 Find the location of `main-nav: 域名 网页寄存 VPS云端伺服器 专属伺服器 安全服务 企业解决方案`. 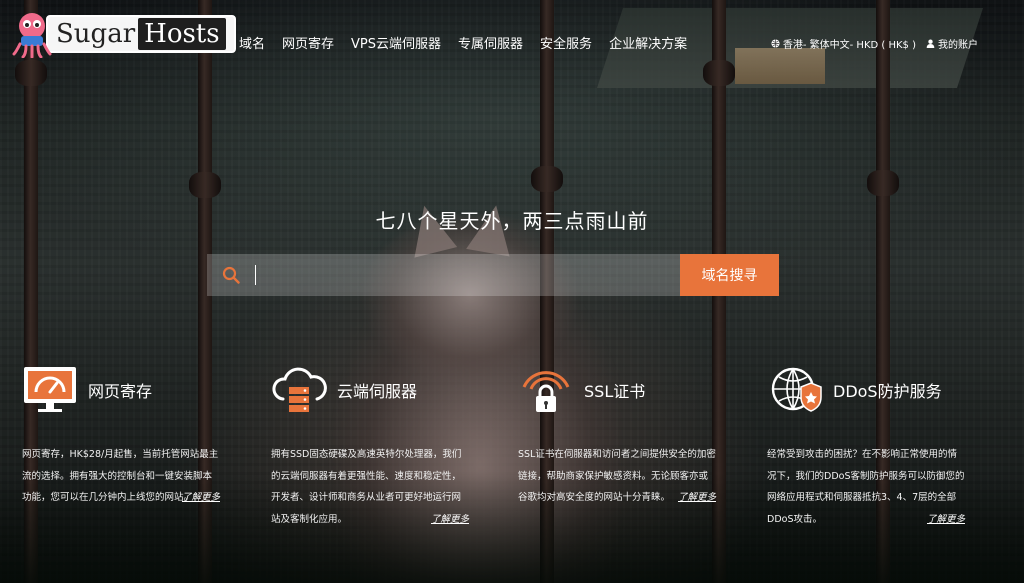

main-nav: 域名 网页寄存 VPS云端伺服器 专属伺服器 安全服务 企业解决方案 is located at coordinates (463, 42).